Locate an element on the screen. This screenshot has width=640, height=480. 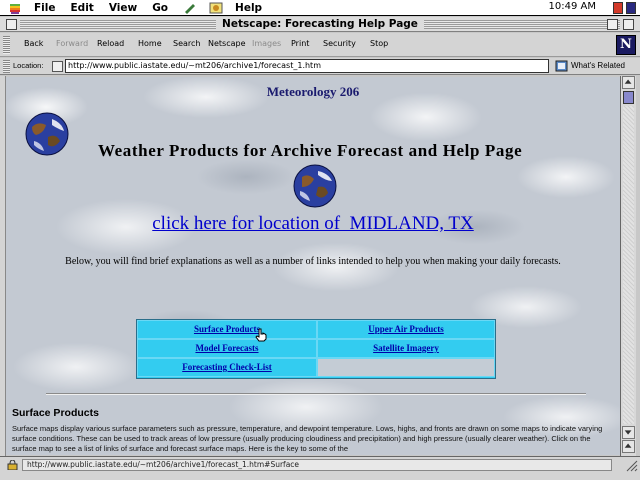
scroll-down-arrow is located at coordinates (628, 432).